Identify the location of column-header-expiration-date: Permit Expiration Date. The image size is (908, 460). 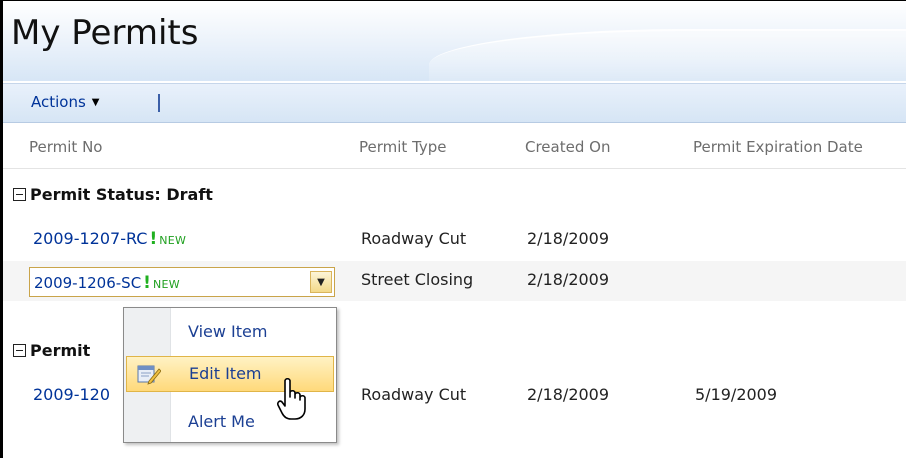
(778, 147).